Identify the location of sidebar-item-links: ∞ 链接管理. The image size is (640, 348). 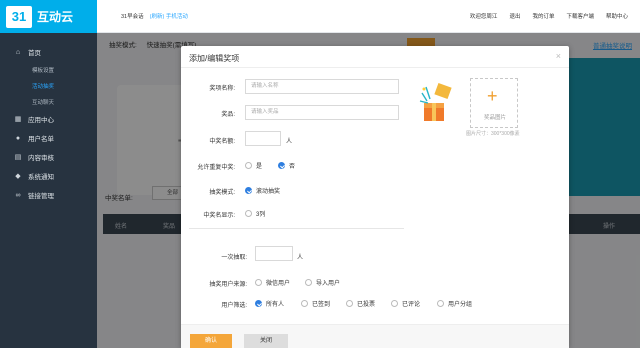
(48, 195).